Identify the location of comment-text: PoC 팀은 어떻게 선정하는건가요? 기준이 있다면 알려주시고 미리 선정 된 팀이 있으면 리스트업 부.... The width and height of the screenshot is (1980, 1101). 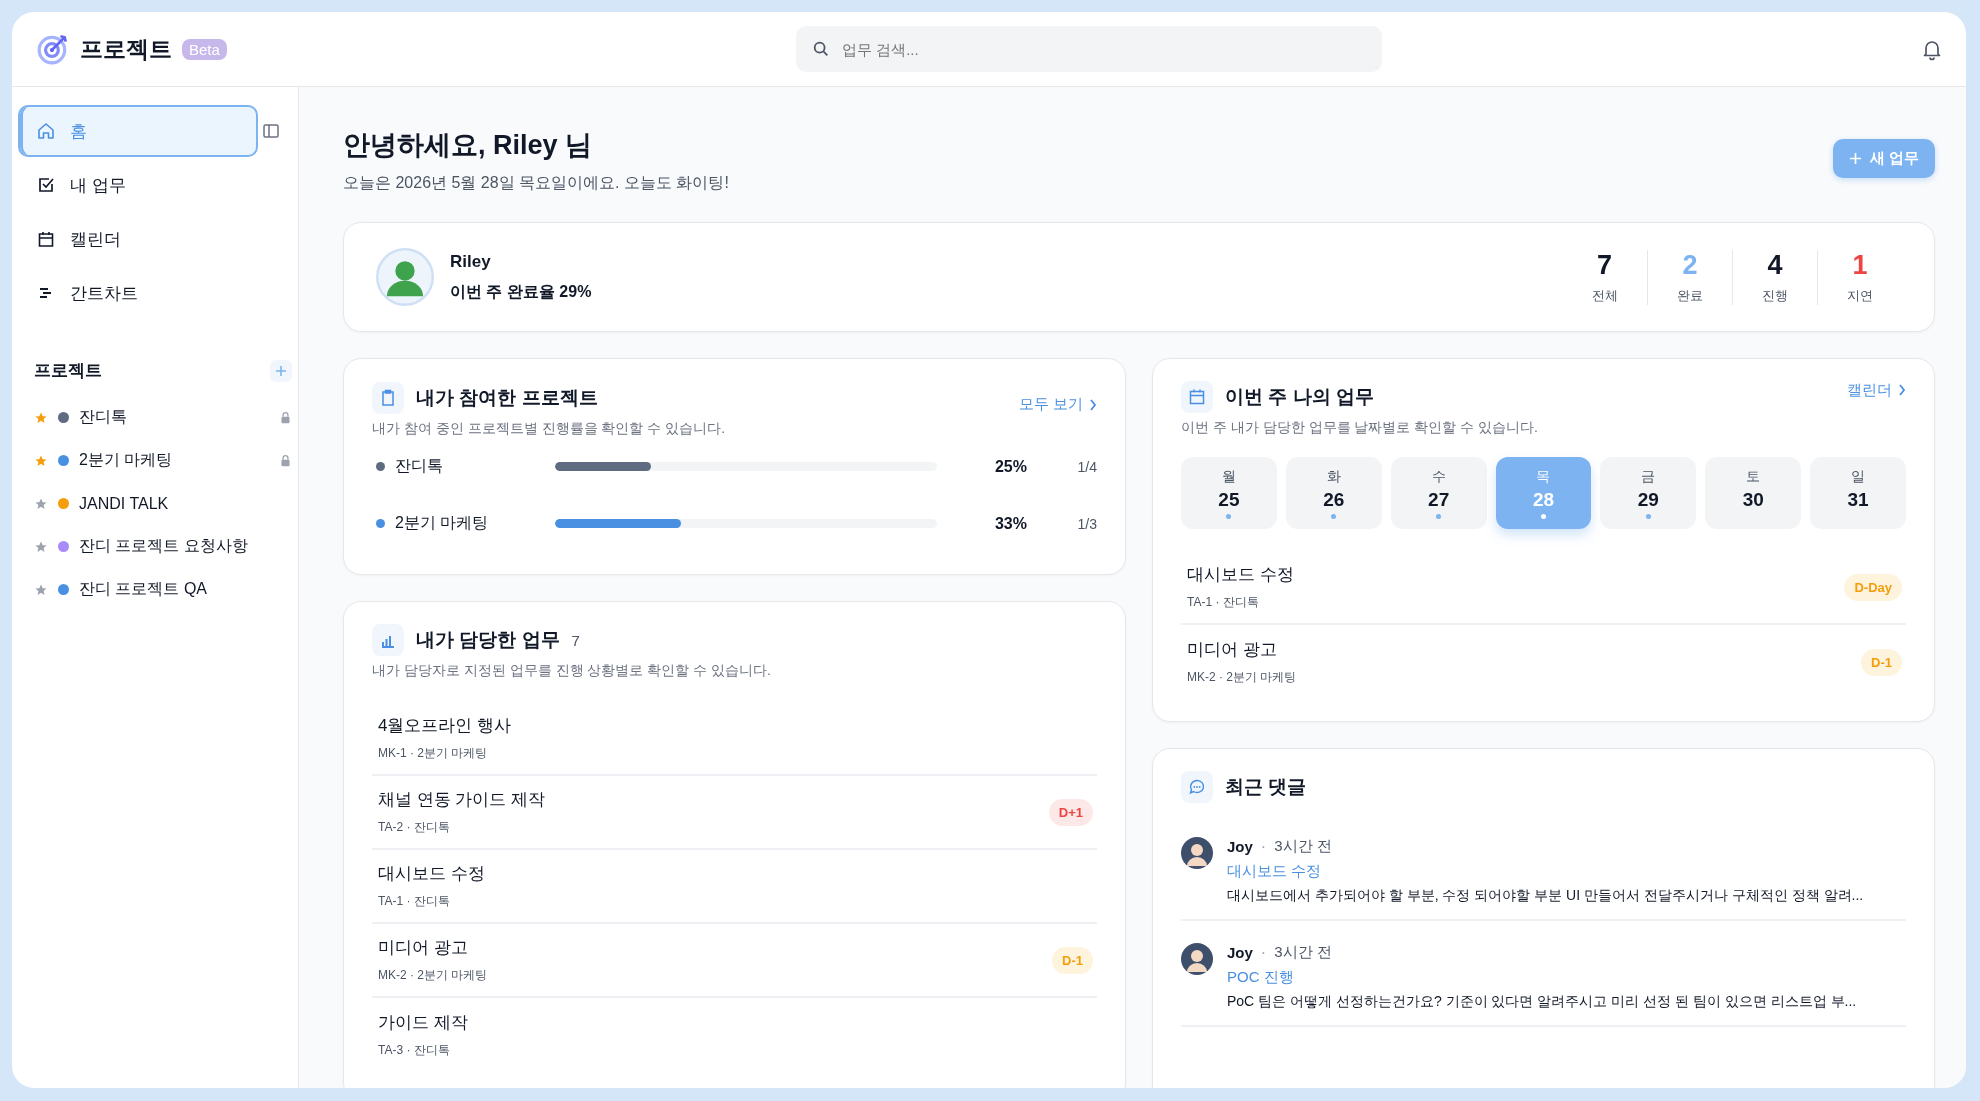
(1542, 1002).